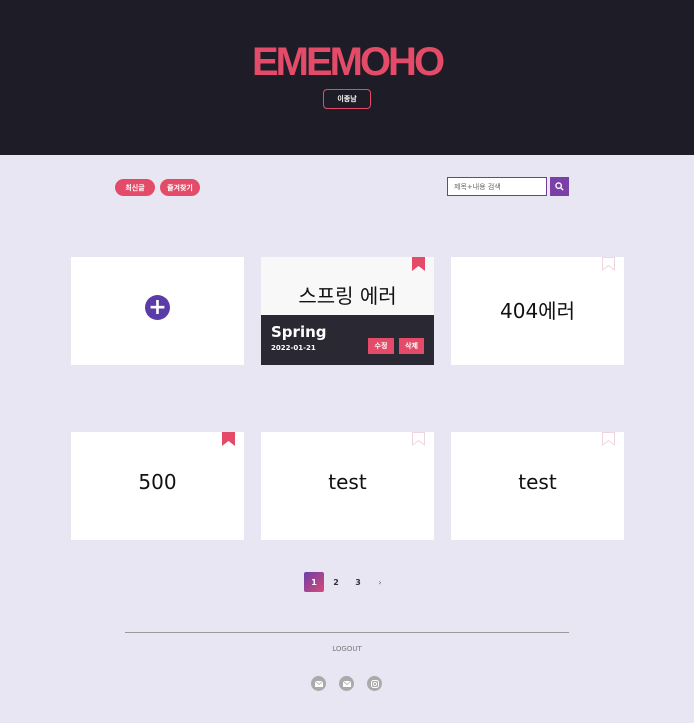 Image resolution: width=694 pixels, height=723 pixels. What do you see at coordinates (374, 683) in the screenshot?
I see `instagram-icon` at bounding box center [374, 683].